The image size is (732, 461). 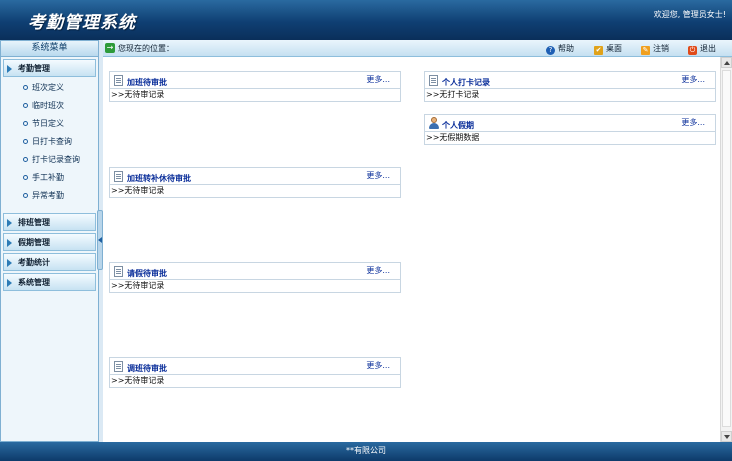 I want to click on overtime-compensation-approval-panel: 加班转补休待审批 更多... >>无待审记录, so click(x=255, y=182).